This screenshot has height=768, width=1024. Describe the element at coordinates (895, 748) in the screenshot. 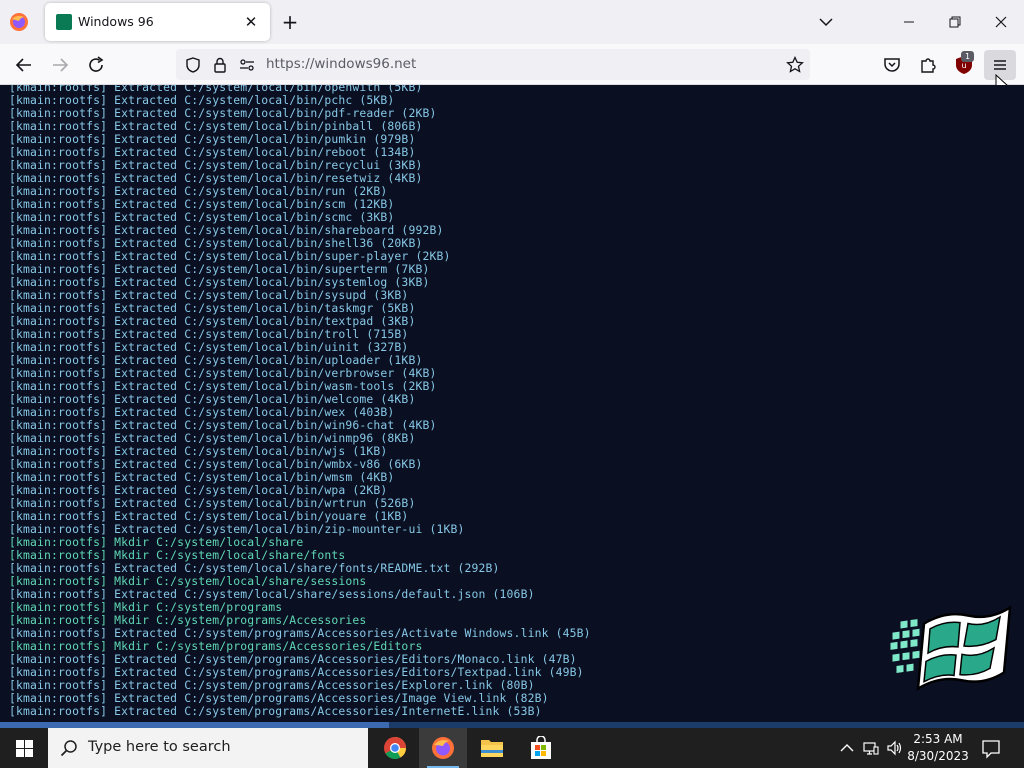

I see `volume-icon` at that location.